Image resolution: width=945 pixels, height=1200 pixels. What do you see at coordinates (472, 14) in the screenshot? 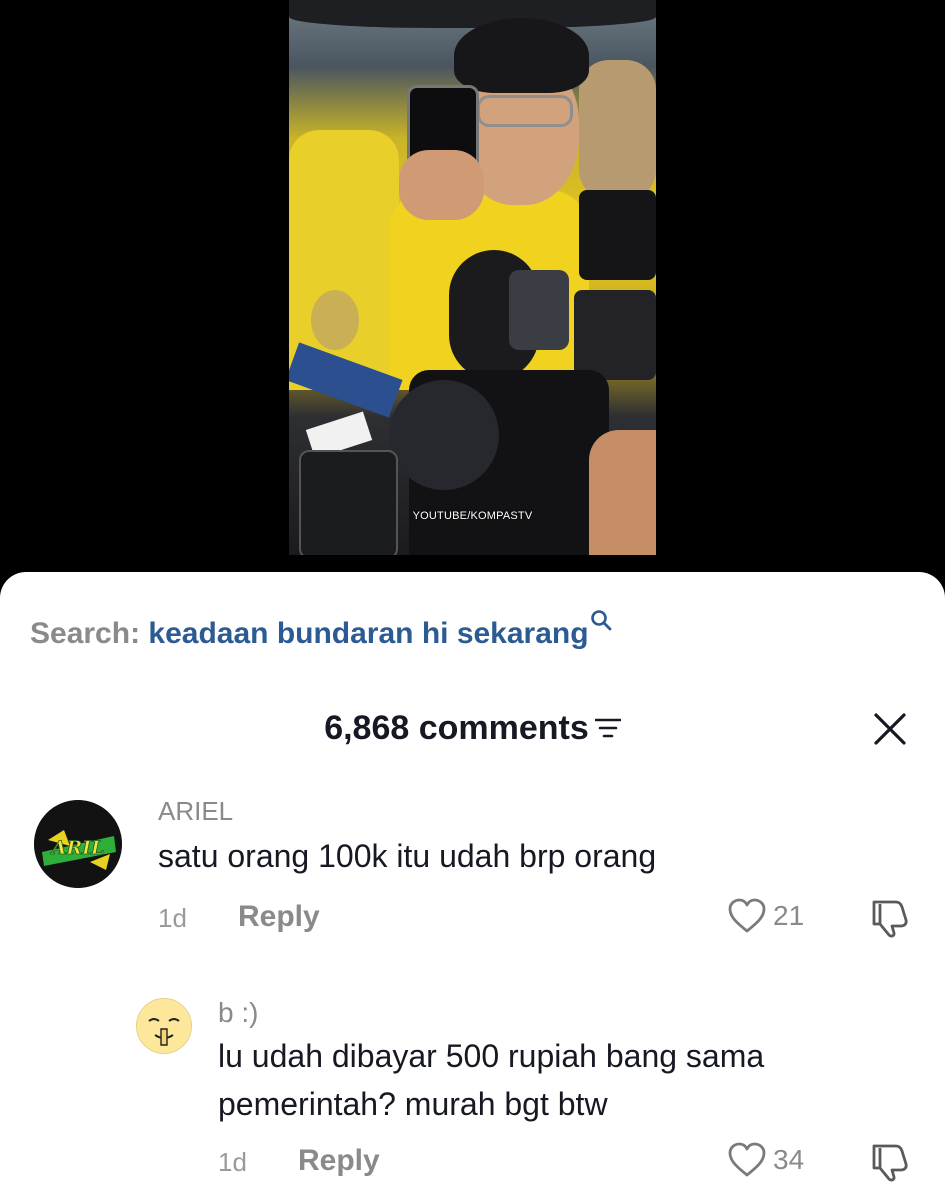
I see `umbrella-shape` at bounding box center [472, 14].